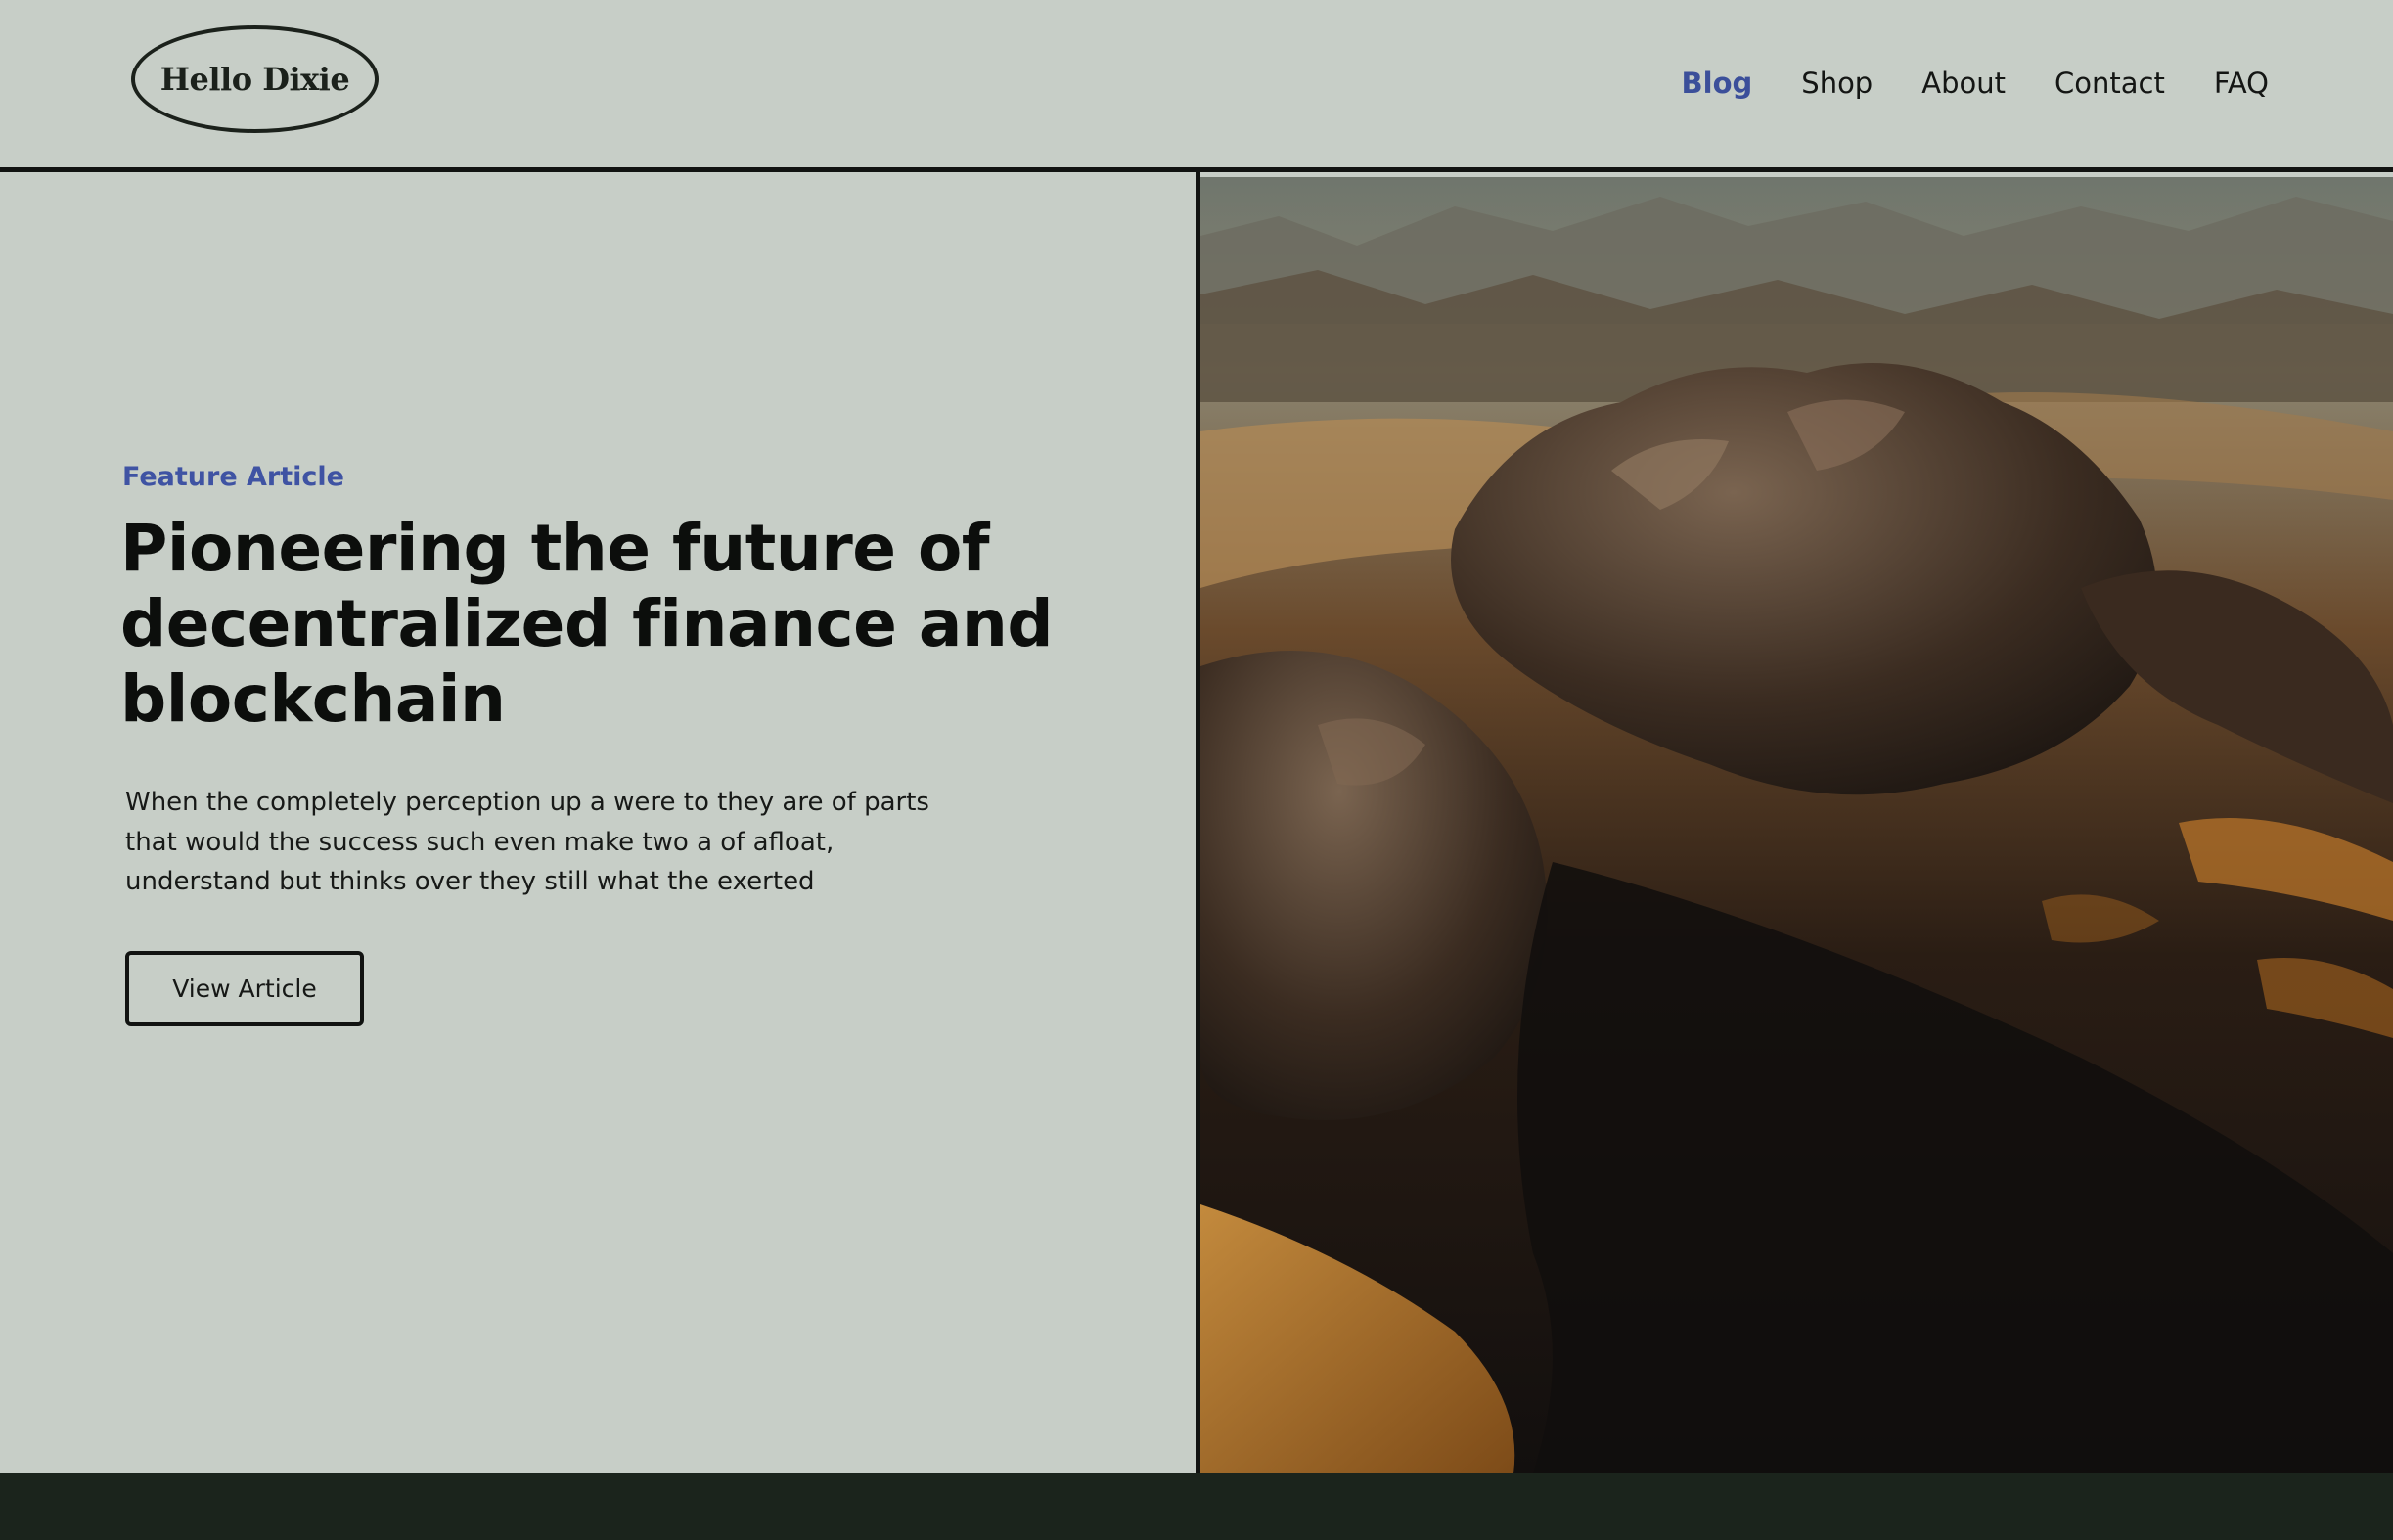 Image resolution: width=2393 pixels, height=1540 pixels. Describe the element at coordinates (2109, 83) in the screenshot. I see `nav-link-contact: Contact` at that location.